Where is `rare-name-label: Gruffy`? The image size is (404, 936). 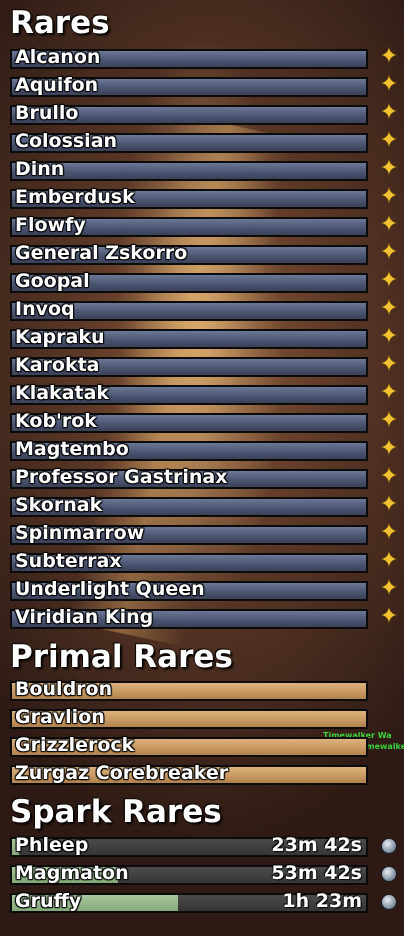 rare-name-label: Gruffy is located at coordinates (48, 901).